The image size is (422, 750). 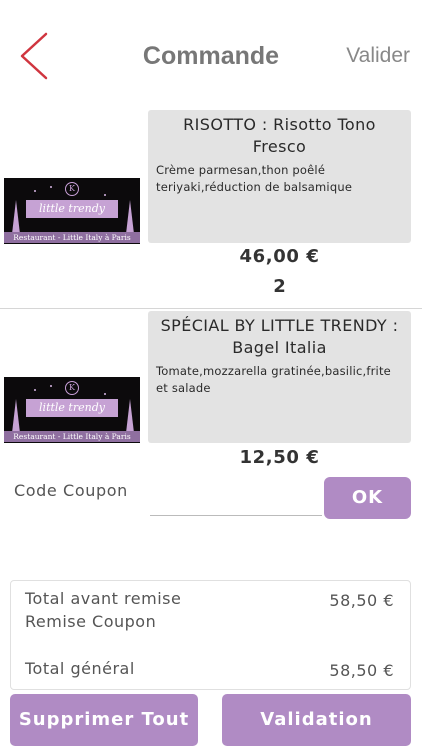 What do you see at coordinates (279, 256) in the screenshot?
I see `item-price: 46,00 €` at bounding box center [279, 256].